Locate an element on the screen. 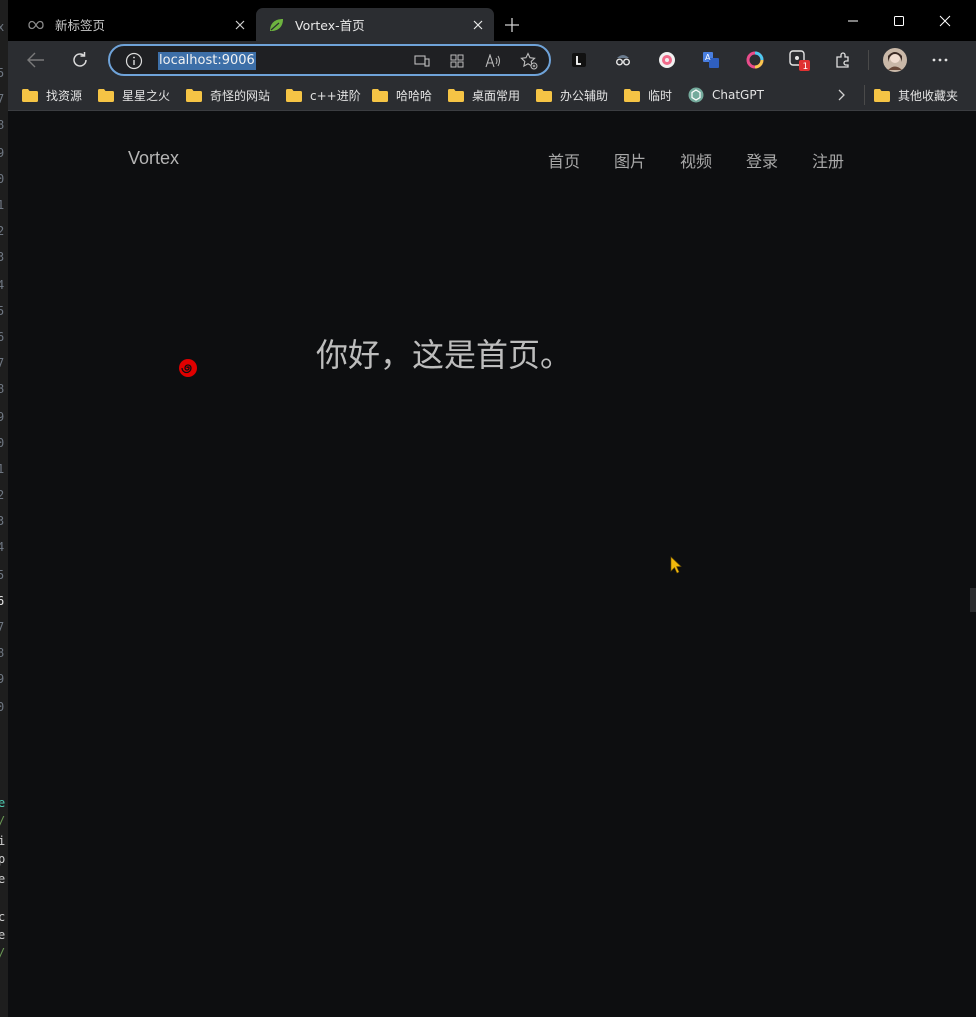  back-button is located at coordinates (36, 60).